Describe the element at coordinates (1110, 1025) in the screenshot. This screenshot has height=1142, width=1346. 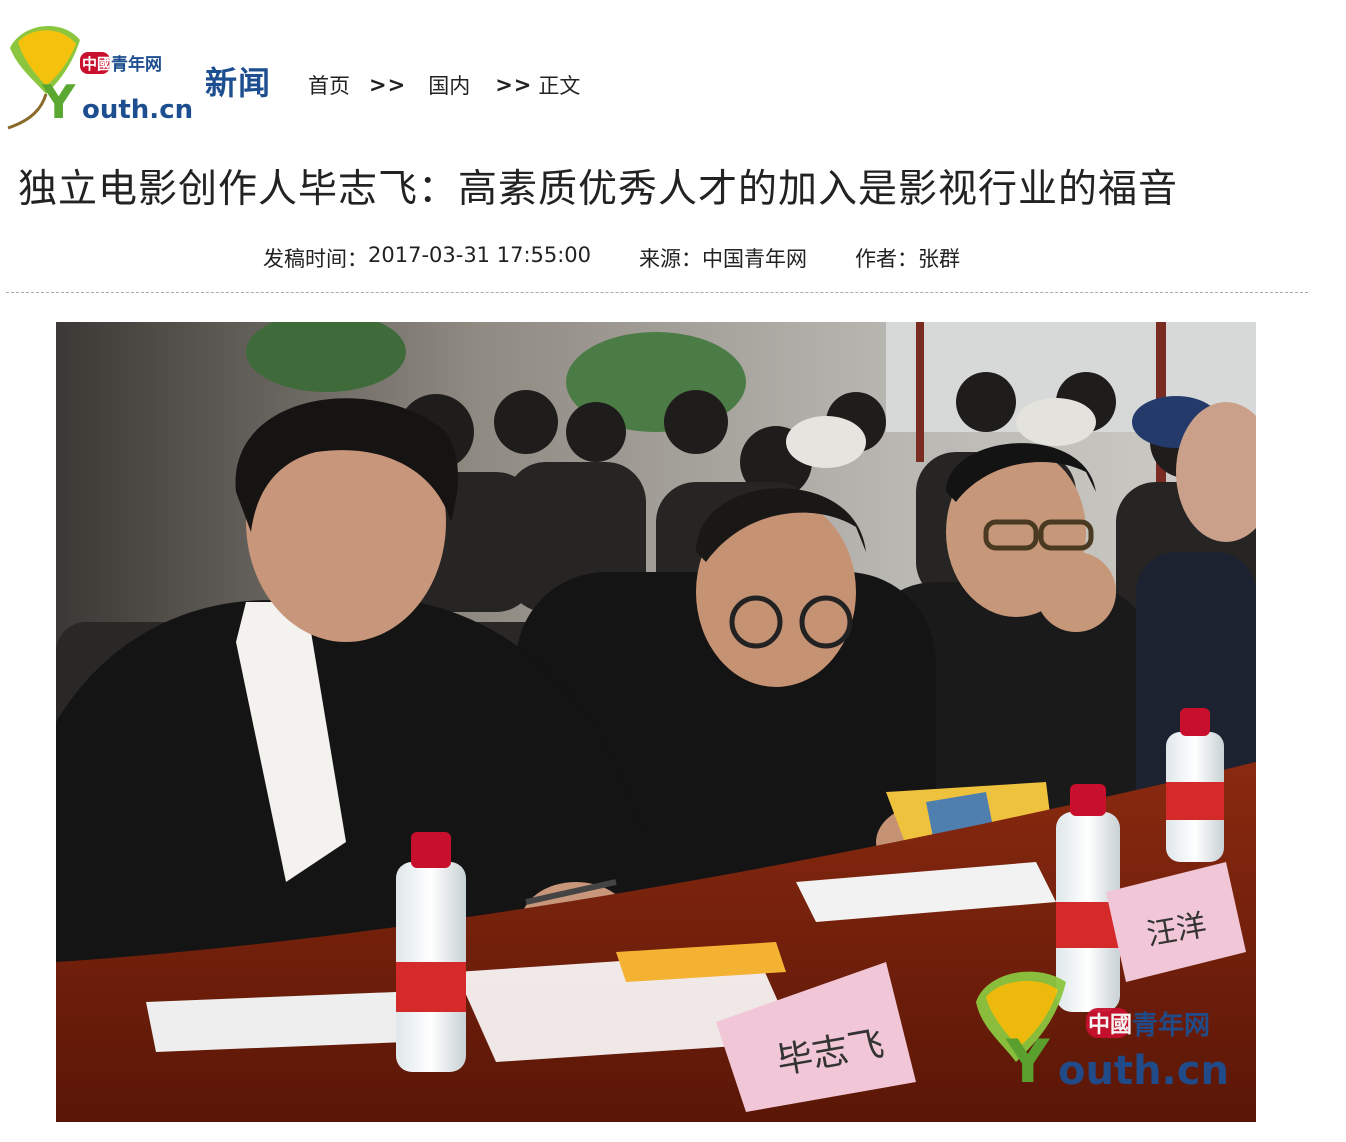
I see `watermark-chinese-seal: 中國` at that location.